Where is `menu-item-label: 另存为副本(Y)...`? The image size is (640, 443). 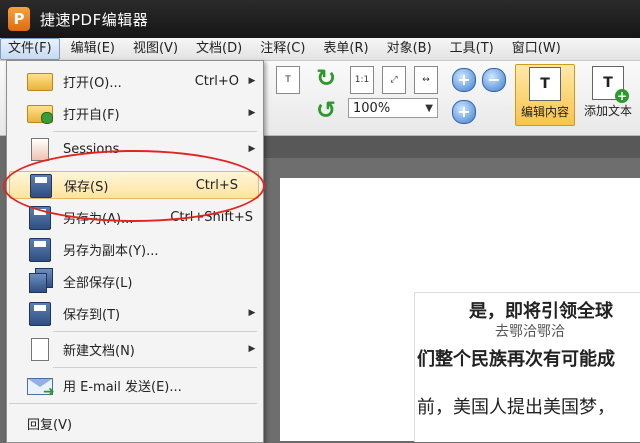
menu-item-label: 另存为副本(Y)... is located at coordinates (111, 251).